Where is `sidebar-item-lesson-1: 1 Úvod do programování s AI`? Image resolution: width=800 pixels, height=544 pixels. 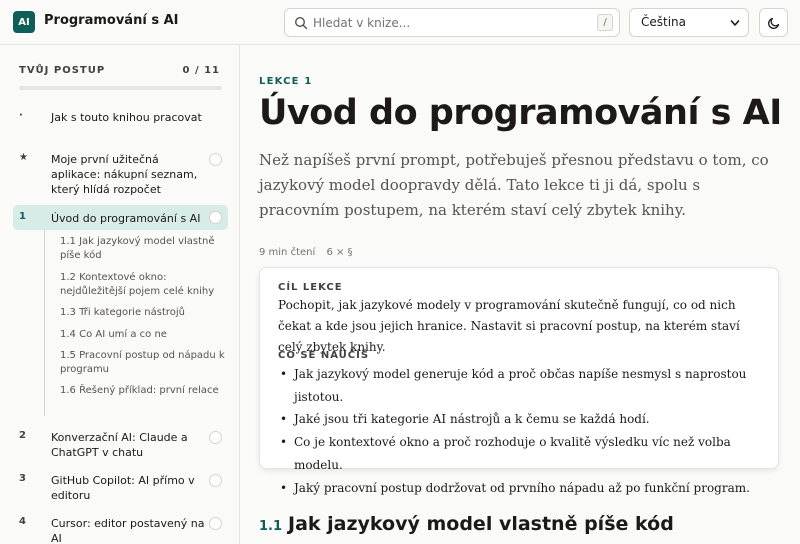
sidebar-item-lesson-1: 1 Úvod do programování s AI is located at coordinates (120, 217).